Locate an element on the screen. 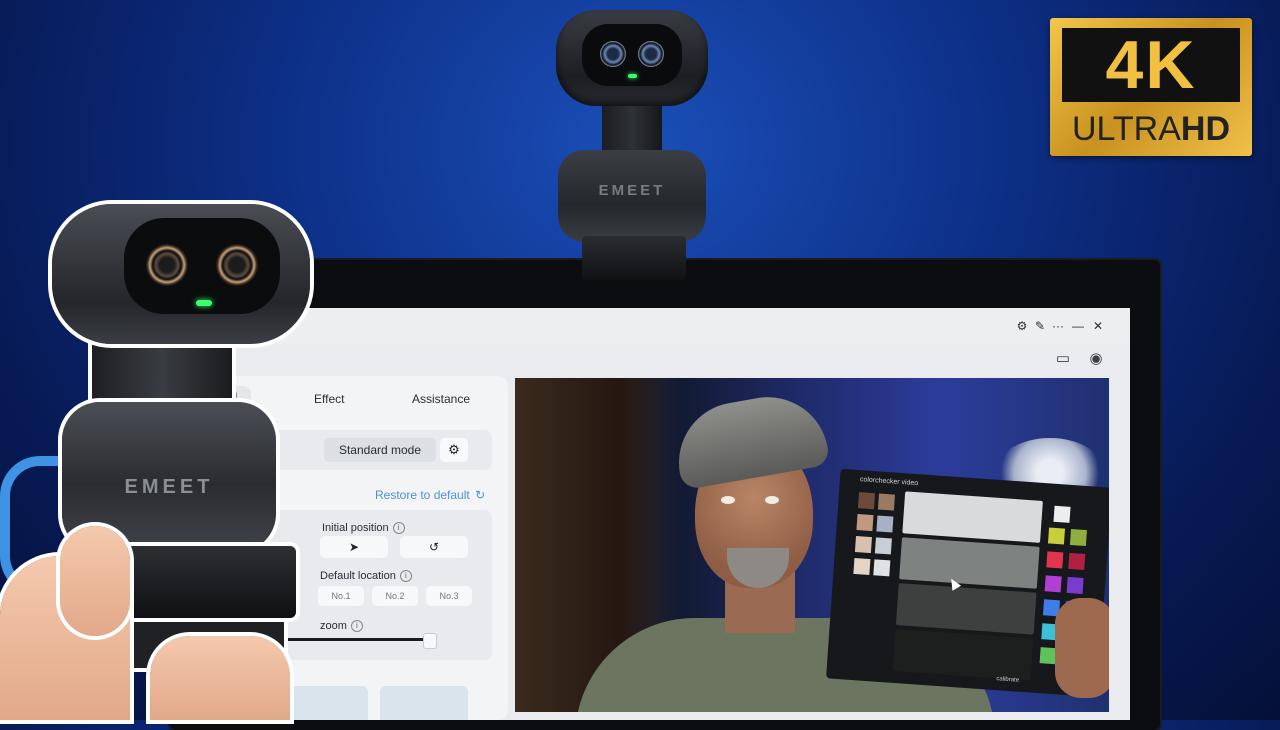 This screenshot has width=1280, height=730. default-location-label: Default location i is located at coordinates (366, 576).